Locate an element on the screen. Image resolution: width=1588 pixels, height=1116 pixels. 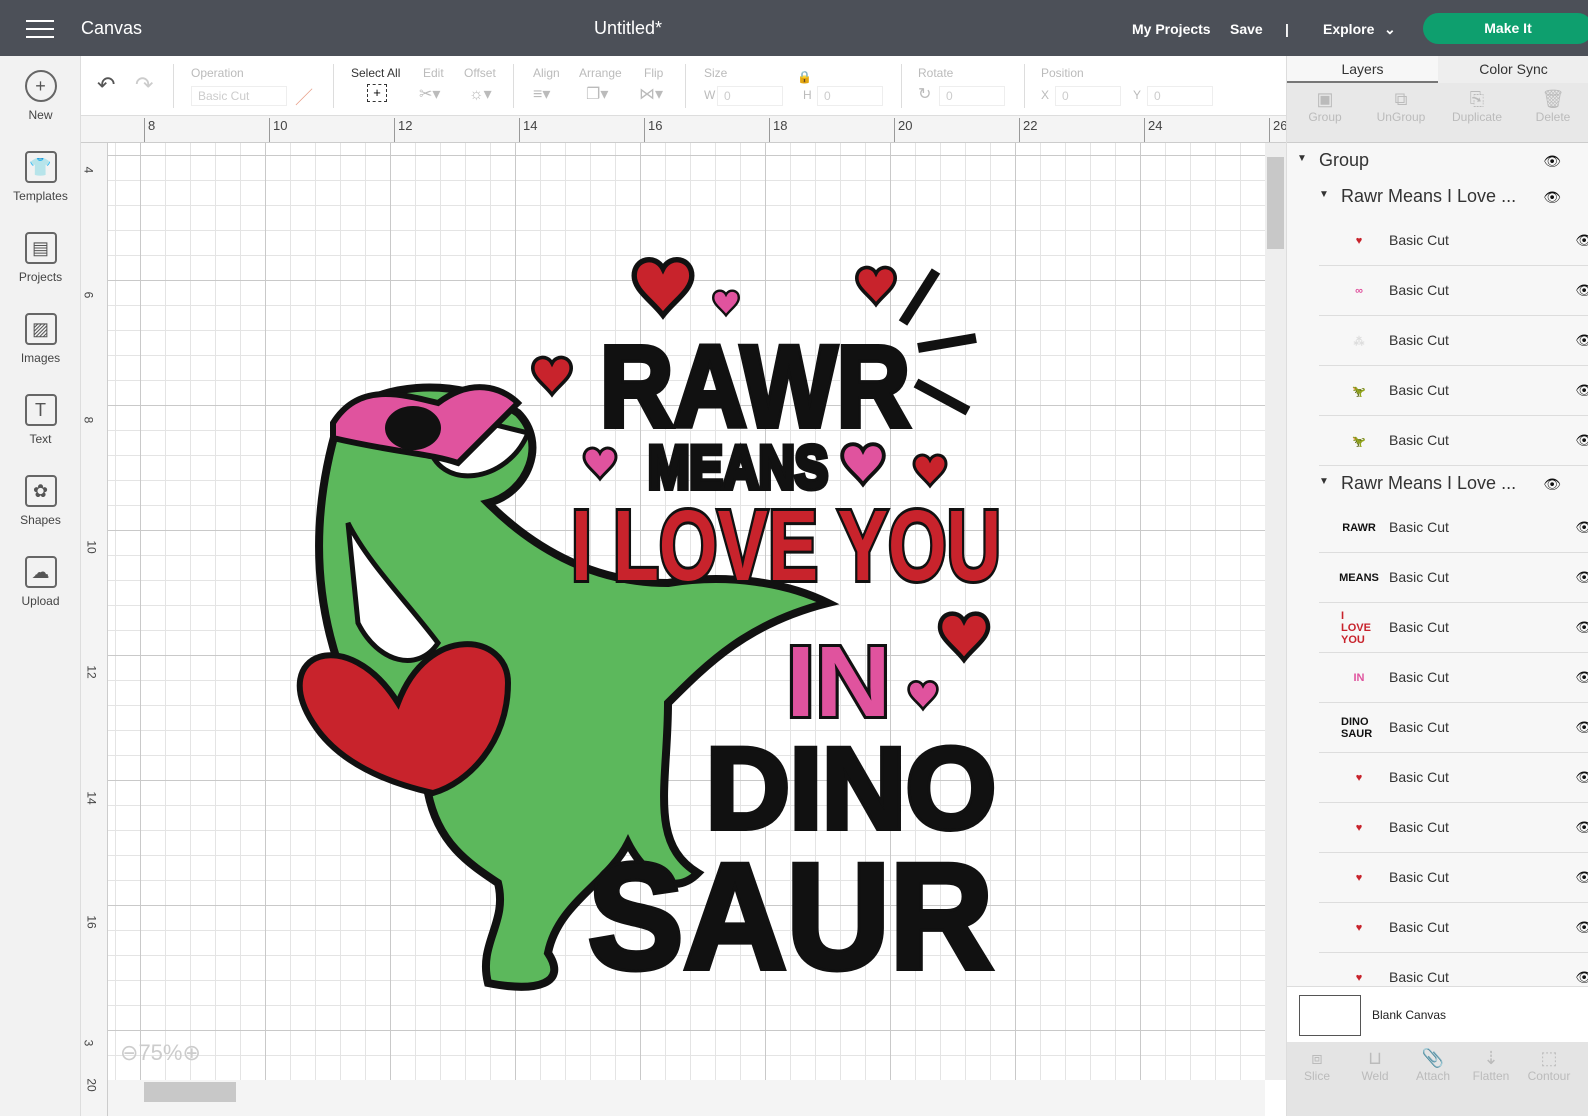
layer-row: MEANS Basic Cut 👁 is located at coordinates (1453, 578).